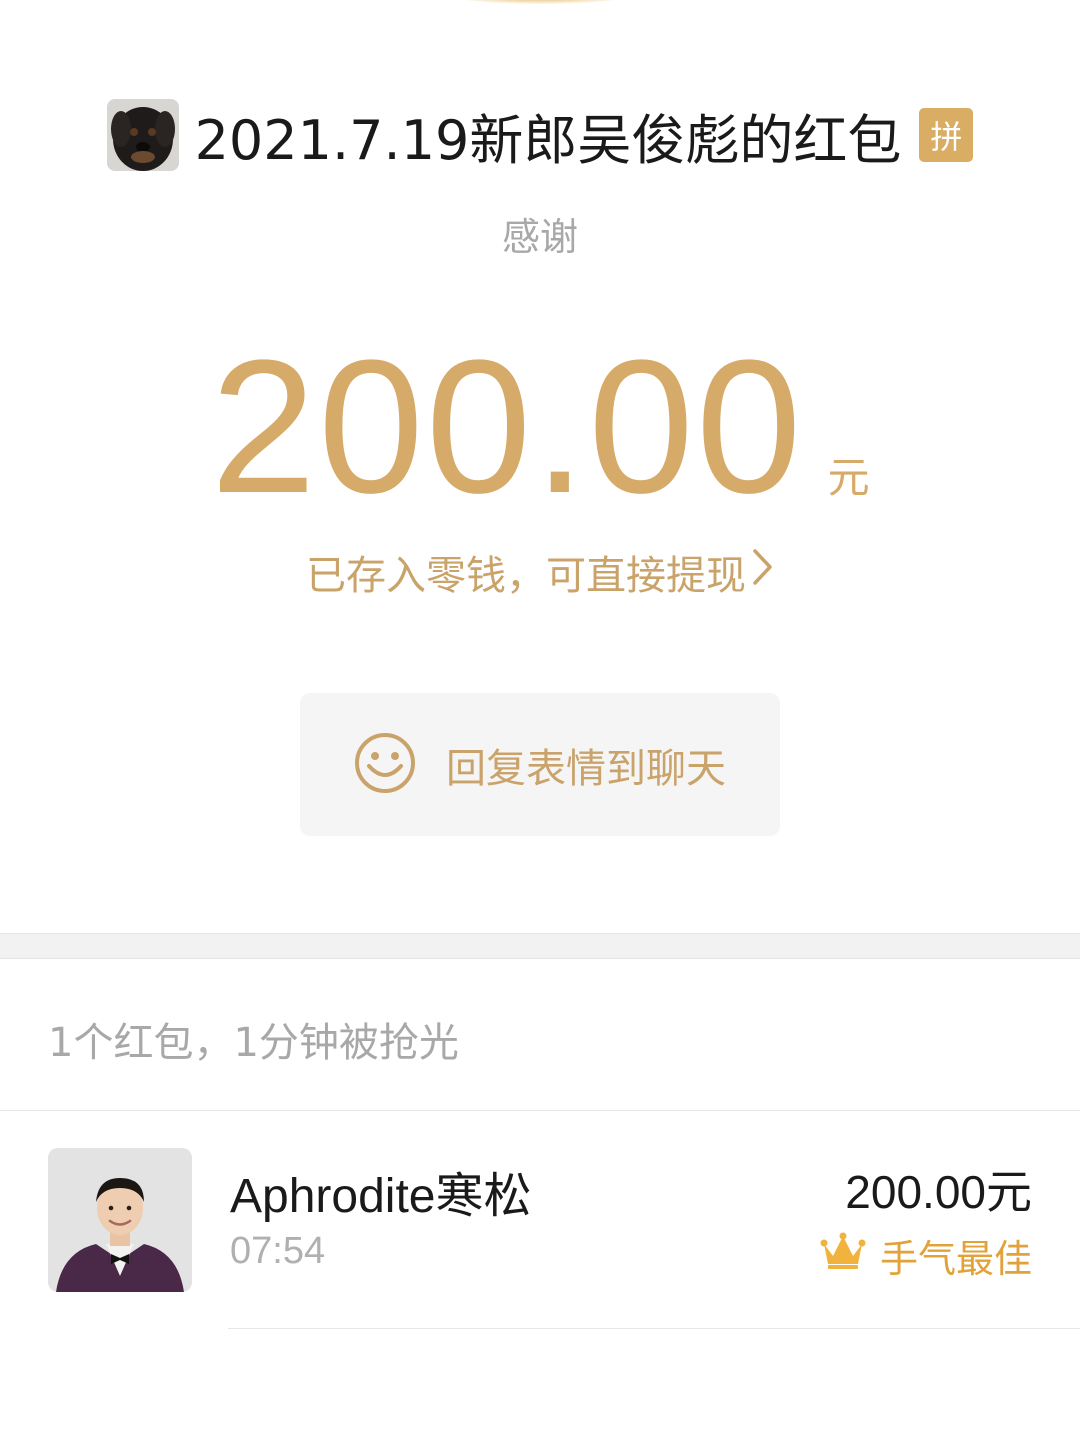 The image size is (1080, 1440). What do you see at coordinates (540, 1221) in the screenshot?
I see `receiver-list-item: Aphrodite寒松 07:54 200.00元 手气最佳` at bounding box center [540, 1221].